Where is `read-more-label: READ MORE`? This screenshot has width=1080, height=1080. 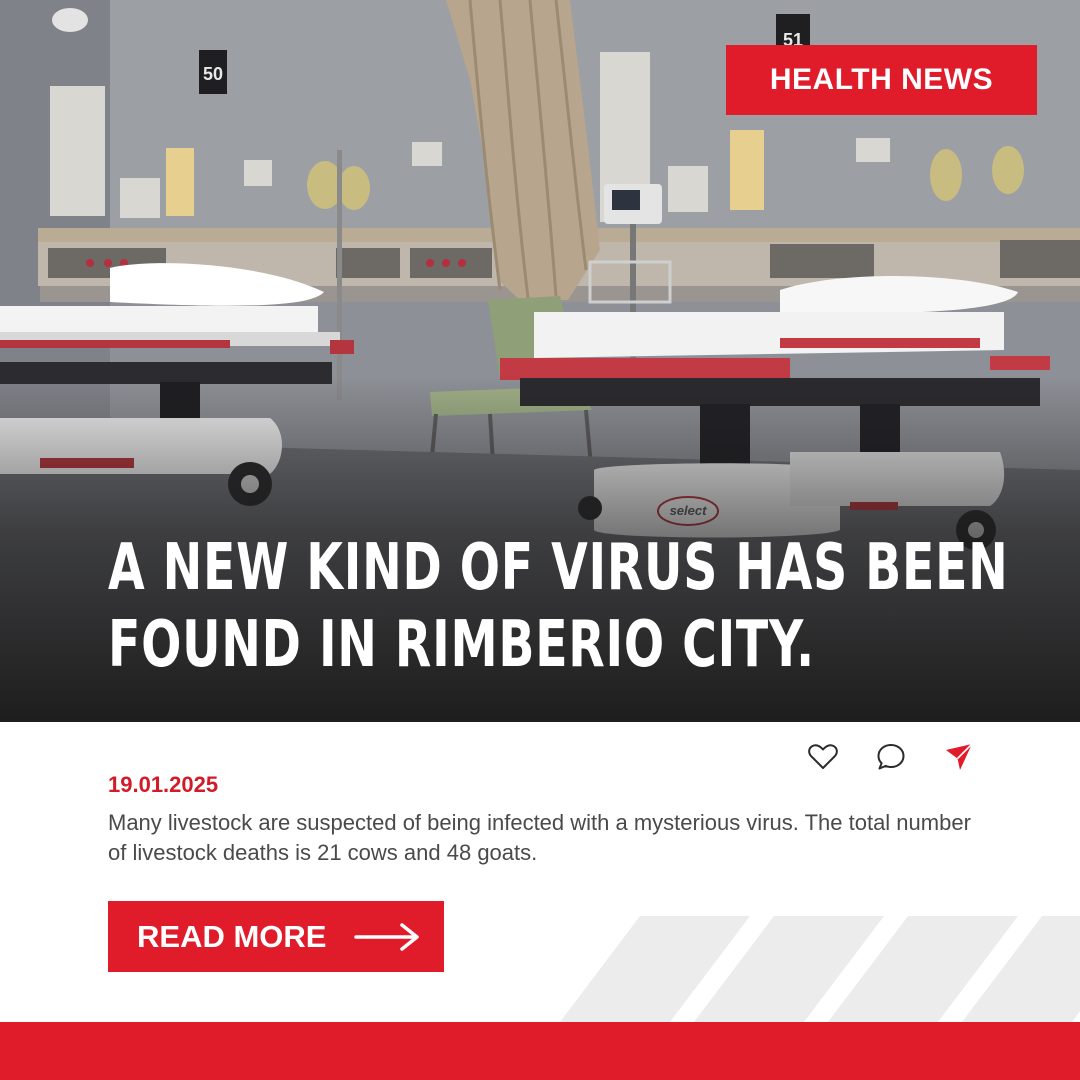
read-more-label: READ MORE is located at coordinates (232, 936).